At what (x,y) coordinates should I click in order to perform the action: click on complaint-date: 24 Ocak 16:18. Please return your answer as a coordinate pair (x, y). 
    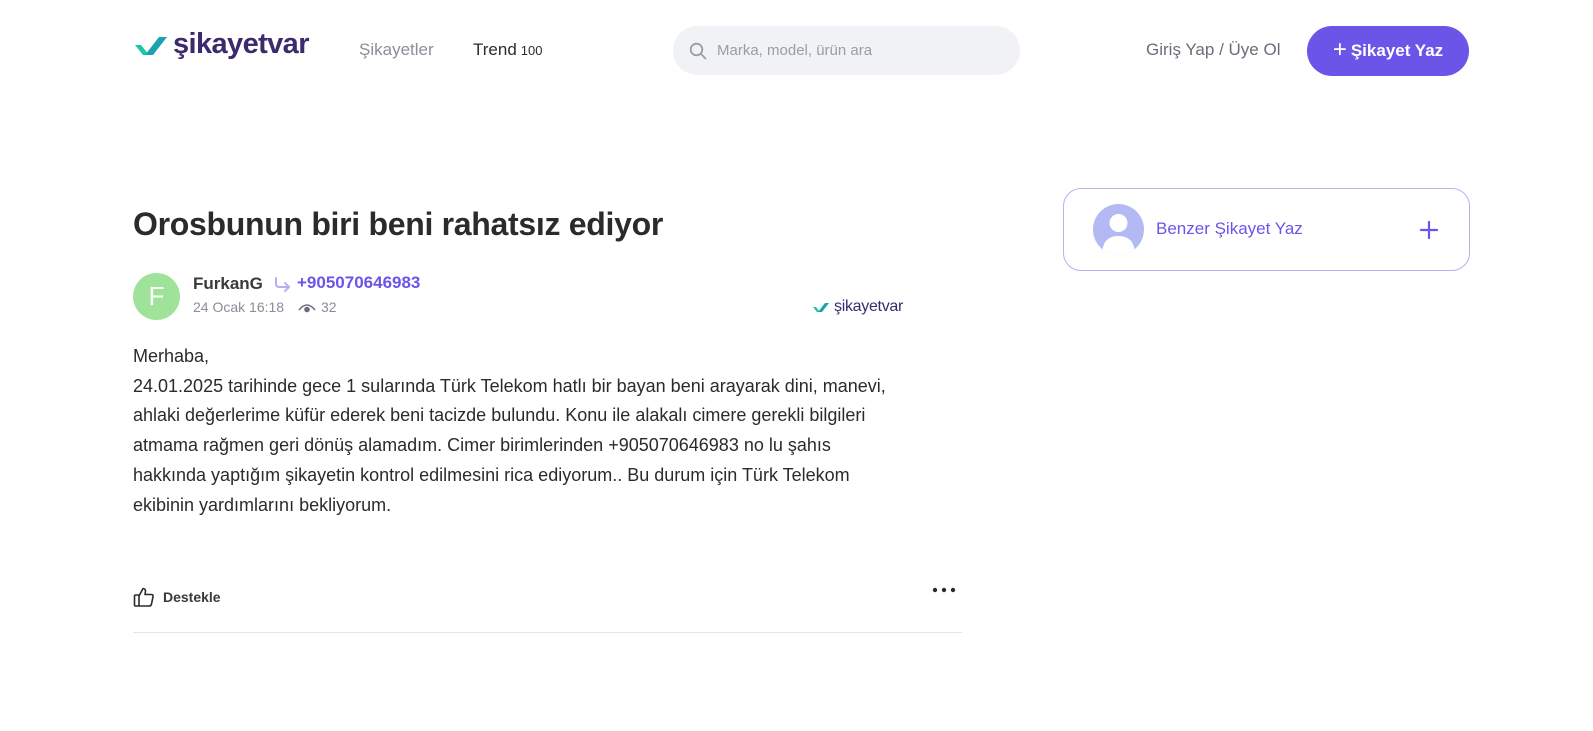
    Looking at the image, I should click on (239, 307).